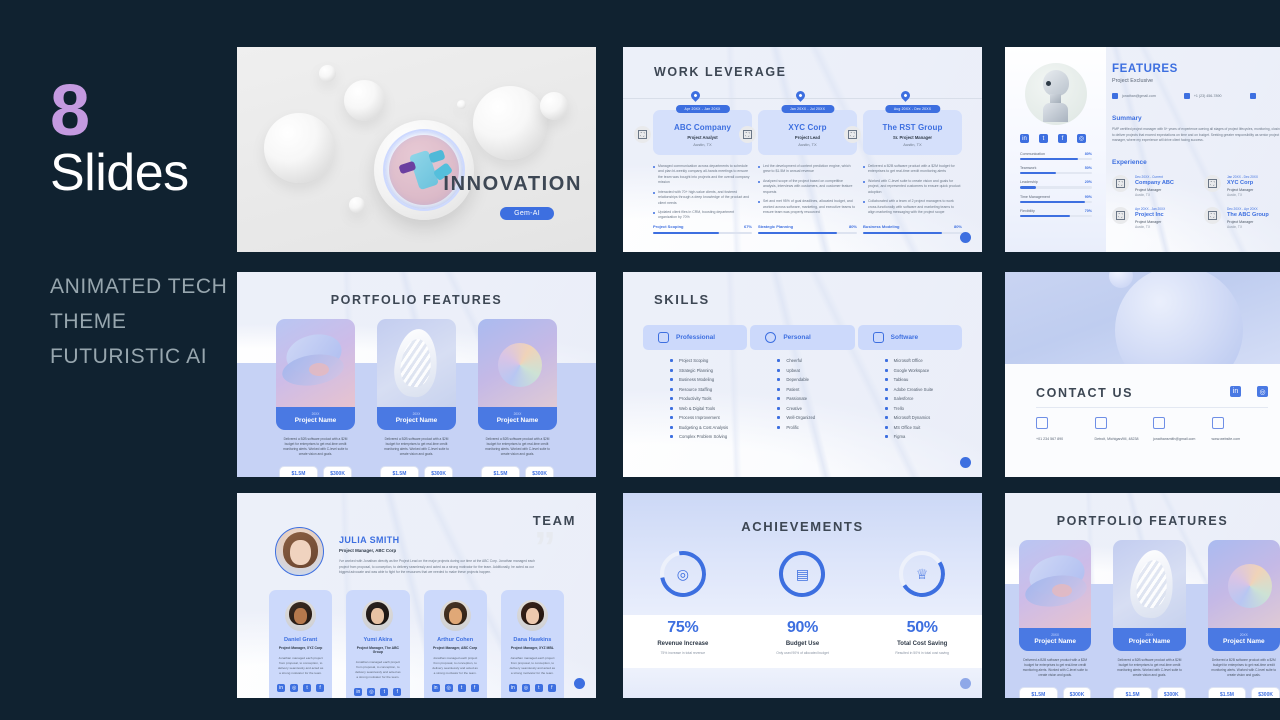  What do you see at coordinates (1115, 96) in the screenshot?
I see `mail-icon` at bounding box center [1115, 96].